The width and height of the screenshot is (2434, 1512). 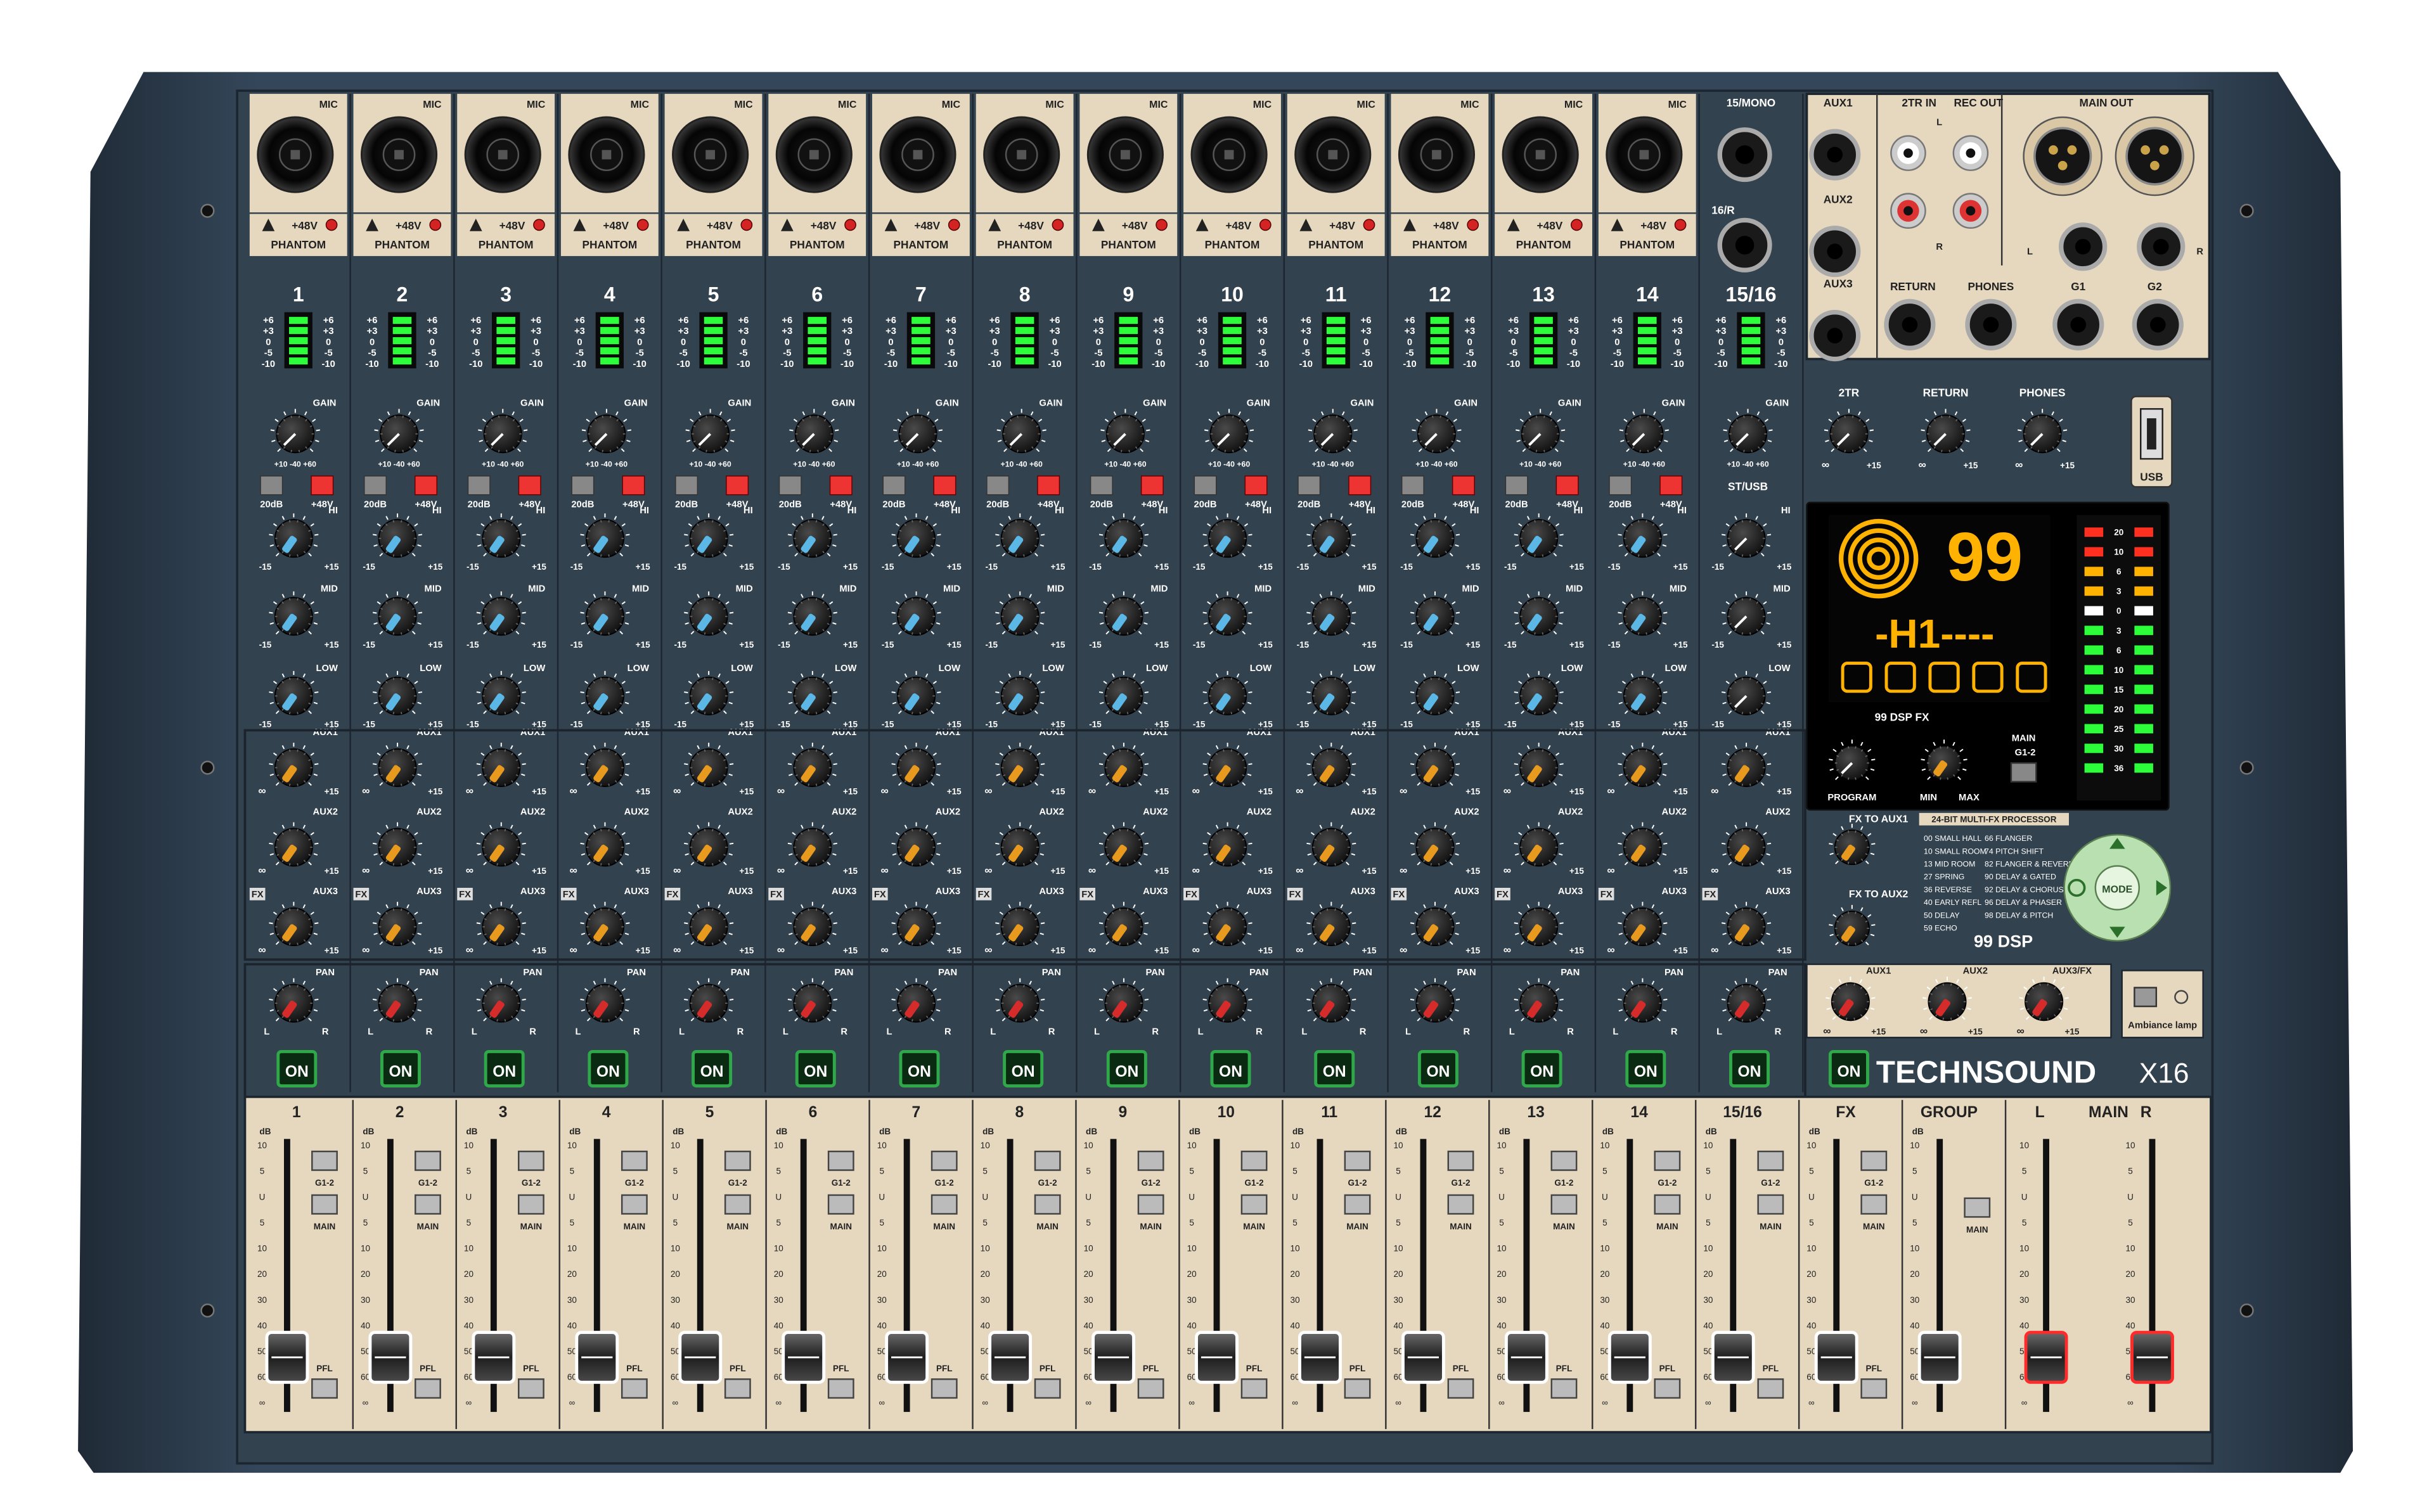 I want to click on mic-label: MIC, so click(x=1054, y=104).